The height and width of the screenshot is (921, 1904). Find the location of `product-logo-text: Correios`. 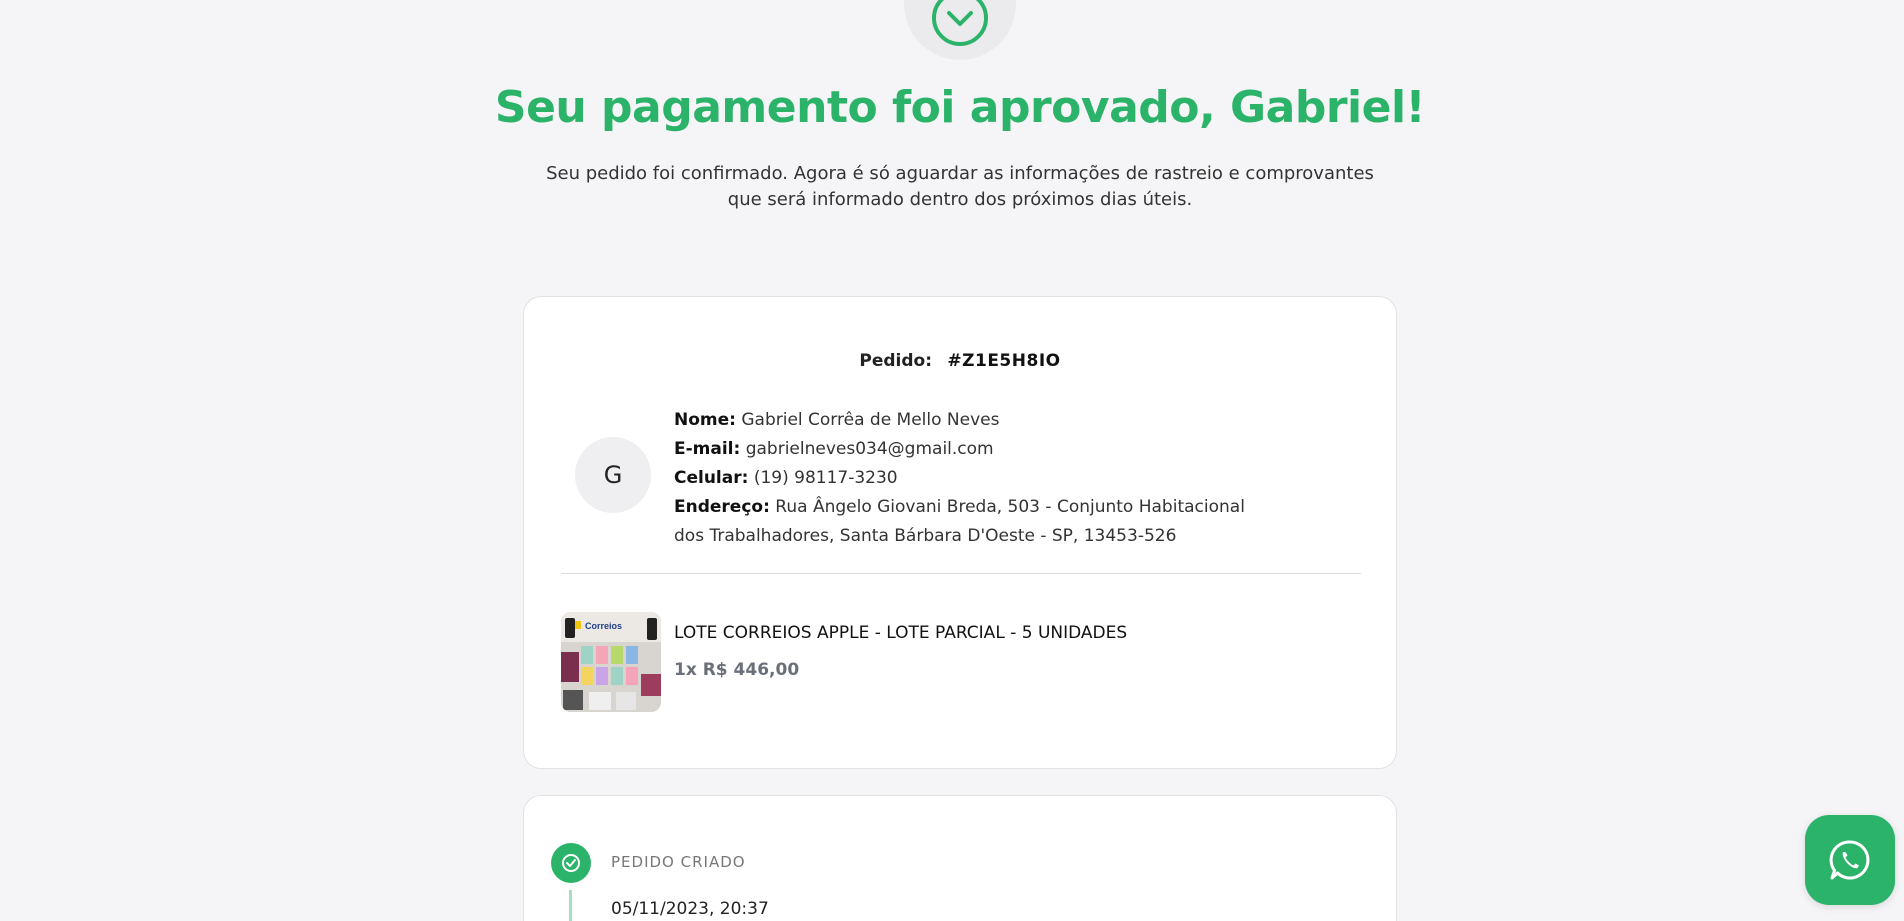

product-logo-text: Correios is located at coordinates (603, 626).